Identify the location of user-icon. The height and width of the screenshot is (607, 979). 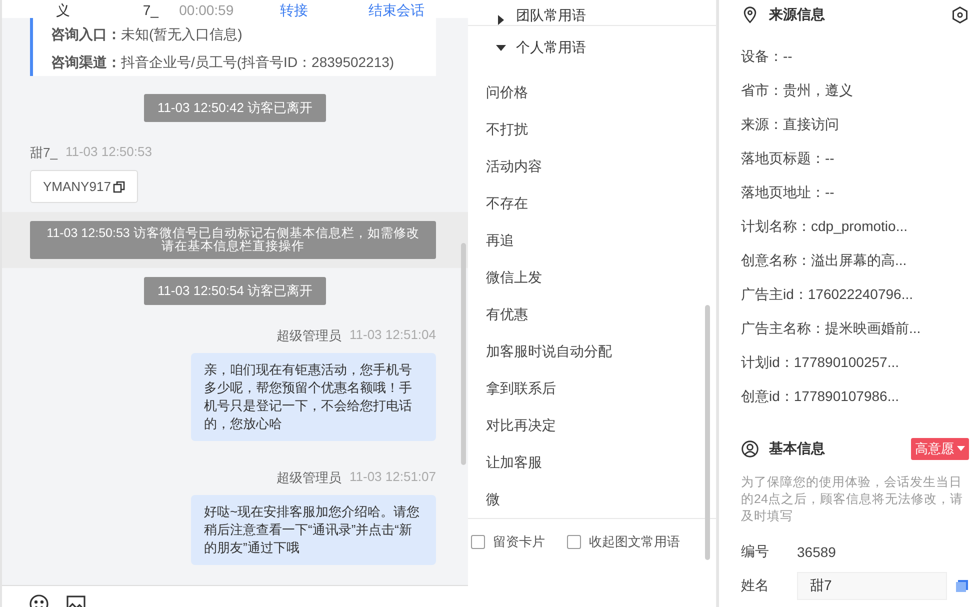
(750, 449).